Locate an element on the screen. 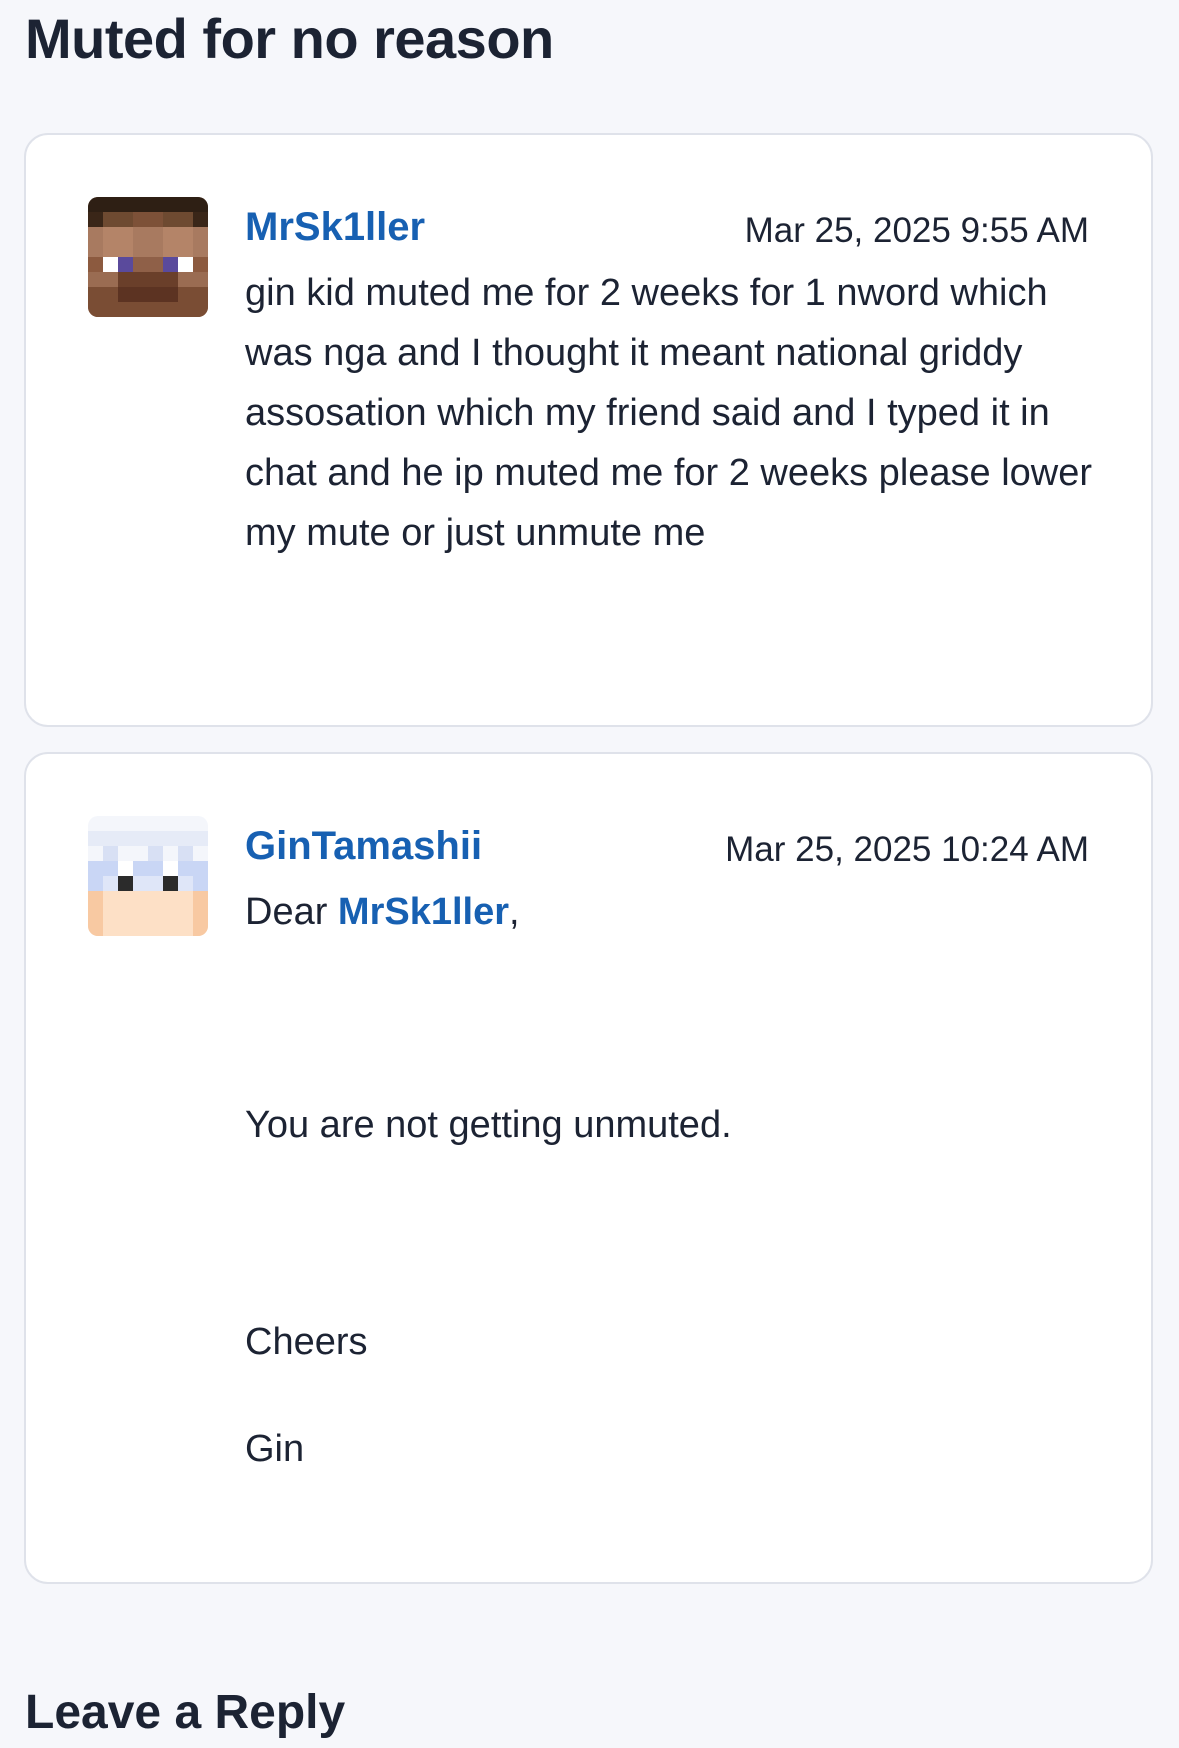  post-text: You are not getting unmuted. is located at coordinates (488, 1125).